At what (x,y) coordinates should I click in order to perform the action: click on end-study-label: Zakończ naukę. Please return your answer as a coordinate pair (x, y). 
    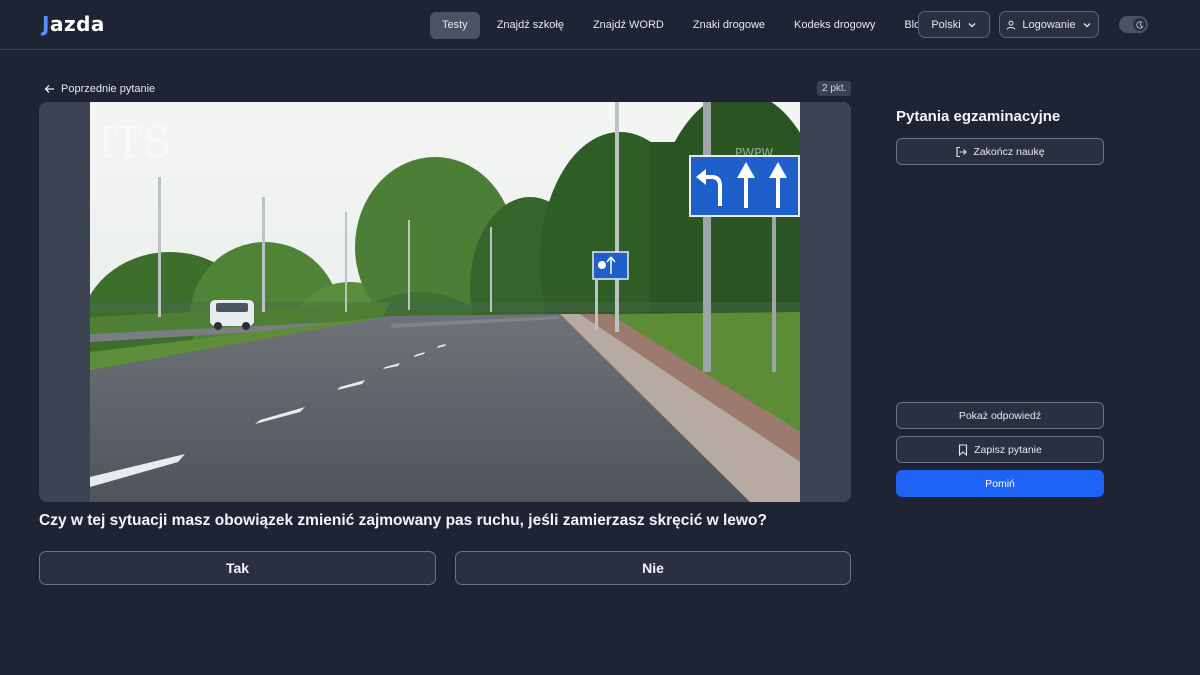
    Looking at the image, I should click on (1009, 151).